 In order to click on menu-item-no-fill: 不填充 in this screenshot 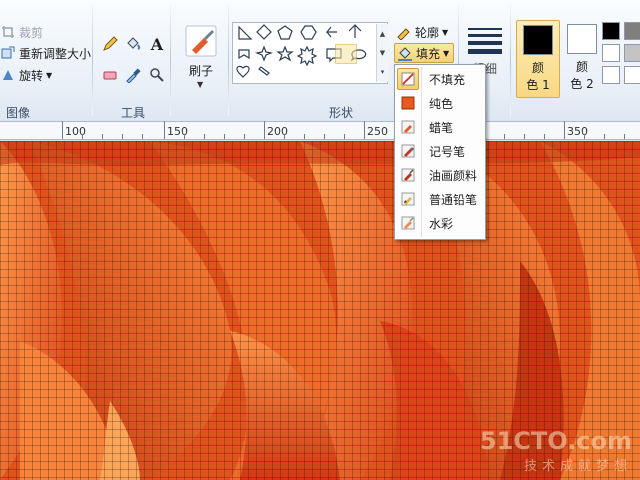, I will do `click(440, 79)`.